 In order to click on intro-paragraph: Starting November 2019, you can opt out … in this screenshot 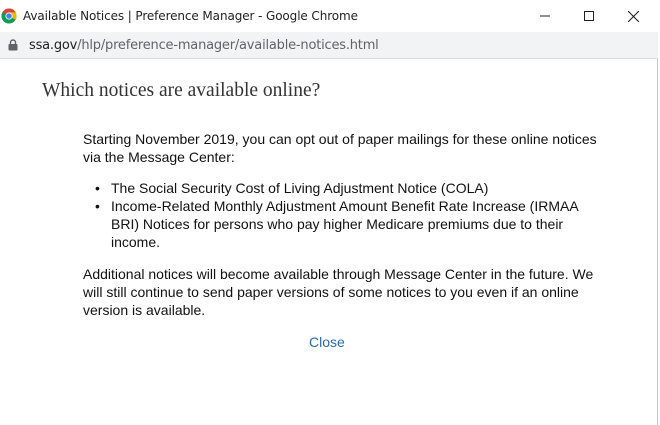, I will do `click(340, 148)`.